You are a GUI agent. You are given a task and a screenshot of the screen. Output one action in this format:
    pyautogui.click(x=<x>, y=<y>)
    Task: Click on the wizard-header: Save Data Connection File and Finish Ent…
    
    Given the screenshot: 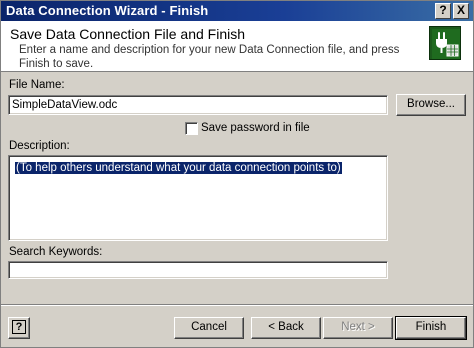 What is the action you would take?
    pyautogui.click(x=237, y=46)
    